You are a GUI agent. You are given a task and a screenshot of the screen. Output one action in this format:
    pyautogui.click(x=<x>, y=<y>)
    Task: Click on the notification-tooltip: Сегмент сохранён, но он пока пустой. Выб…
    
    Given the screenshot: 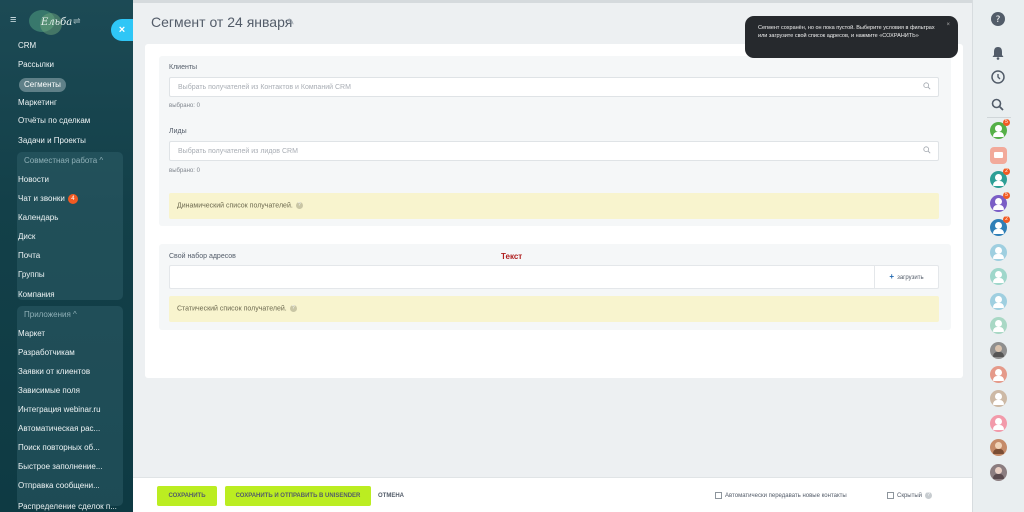 What is the action you would take?
    pyautogui.click(x=851, y=37)
    